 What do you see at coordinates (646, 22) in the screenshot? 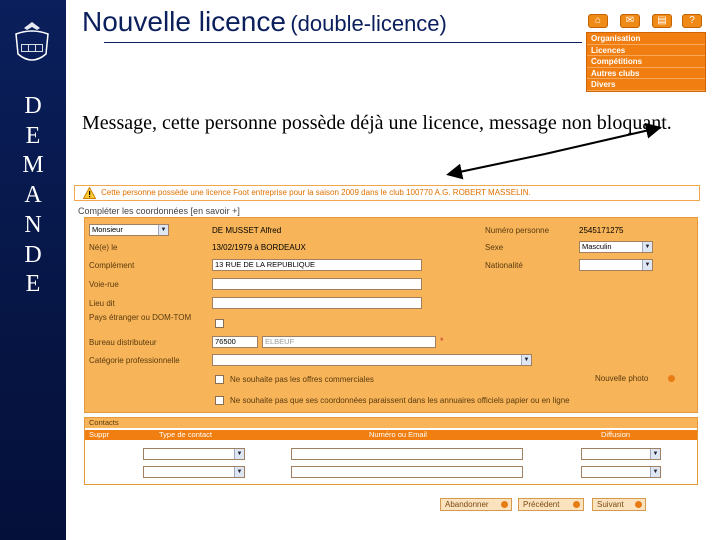
I see `toolbar-icons: ⌂ ✉ ▤ ?` at bounding box center [646, 22].